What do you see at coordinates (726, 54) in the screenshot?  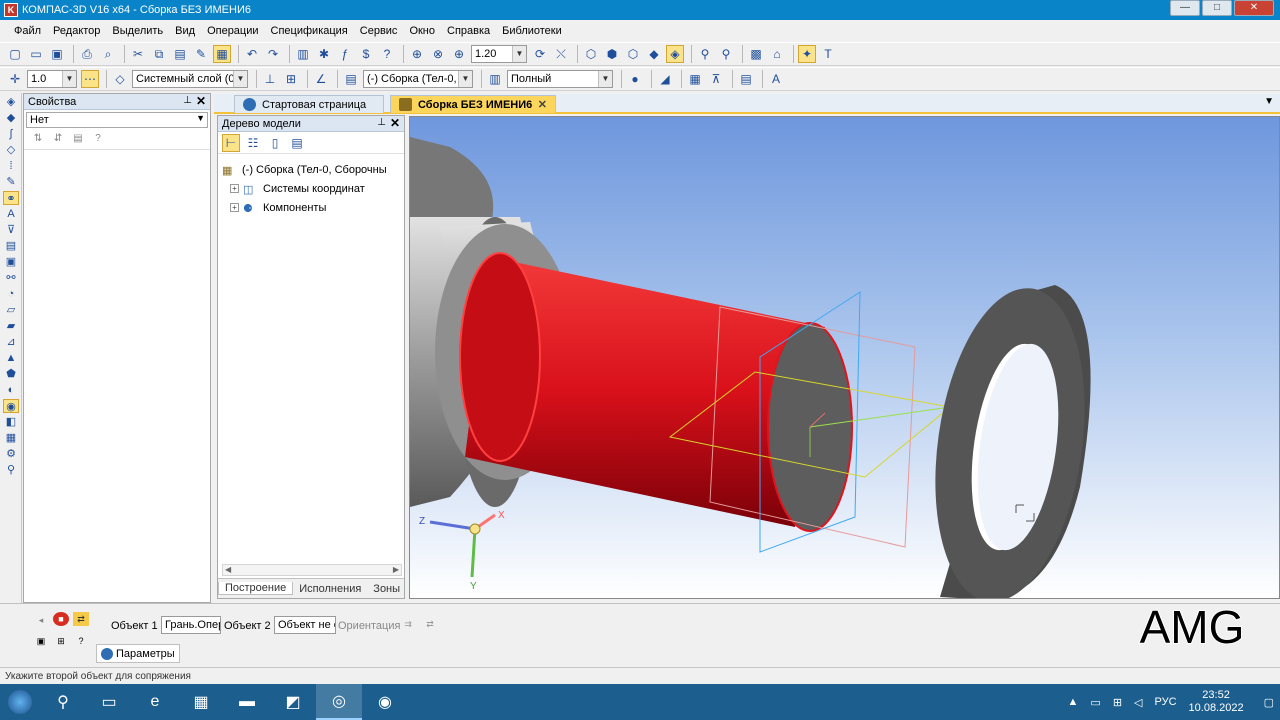 I see `filter-select-icon: ⚲` at bounding box center [726, 54].